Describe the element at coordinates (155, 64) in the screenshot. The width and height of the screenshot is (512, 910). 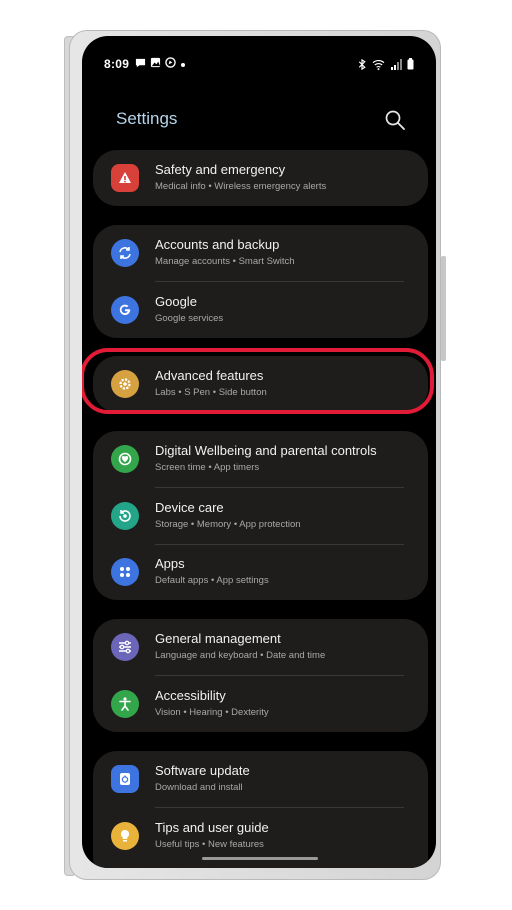
I see `gallery-icon` at that location.